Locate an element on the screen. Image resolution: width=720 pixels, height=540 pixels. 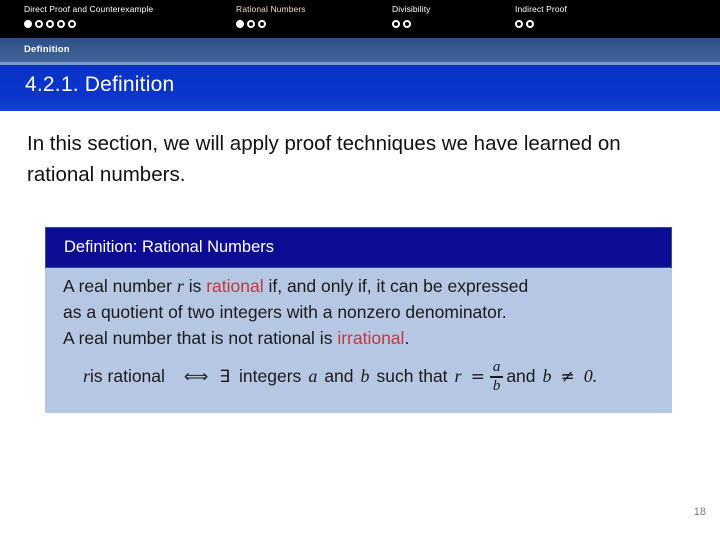
keyword-rational: rational is located at coordinates (235, 286).